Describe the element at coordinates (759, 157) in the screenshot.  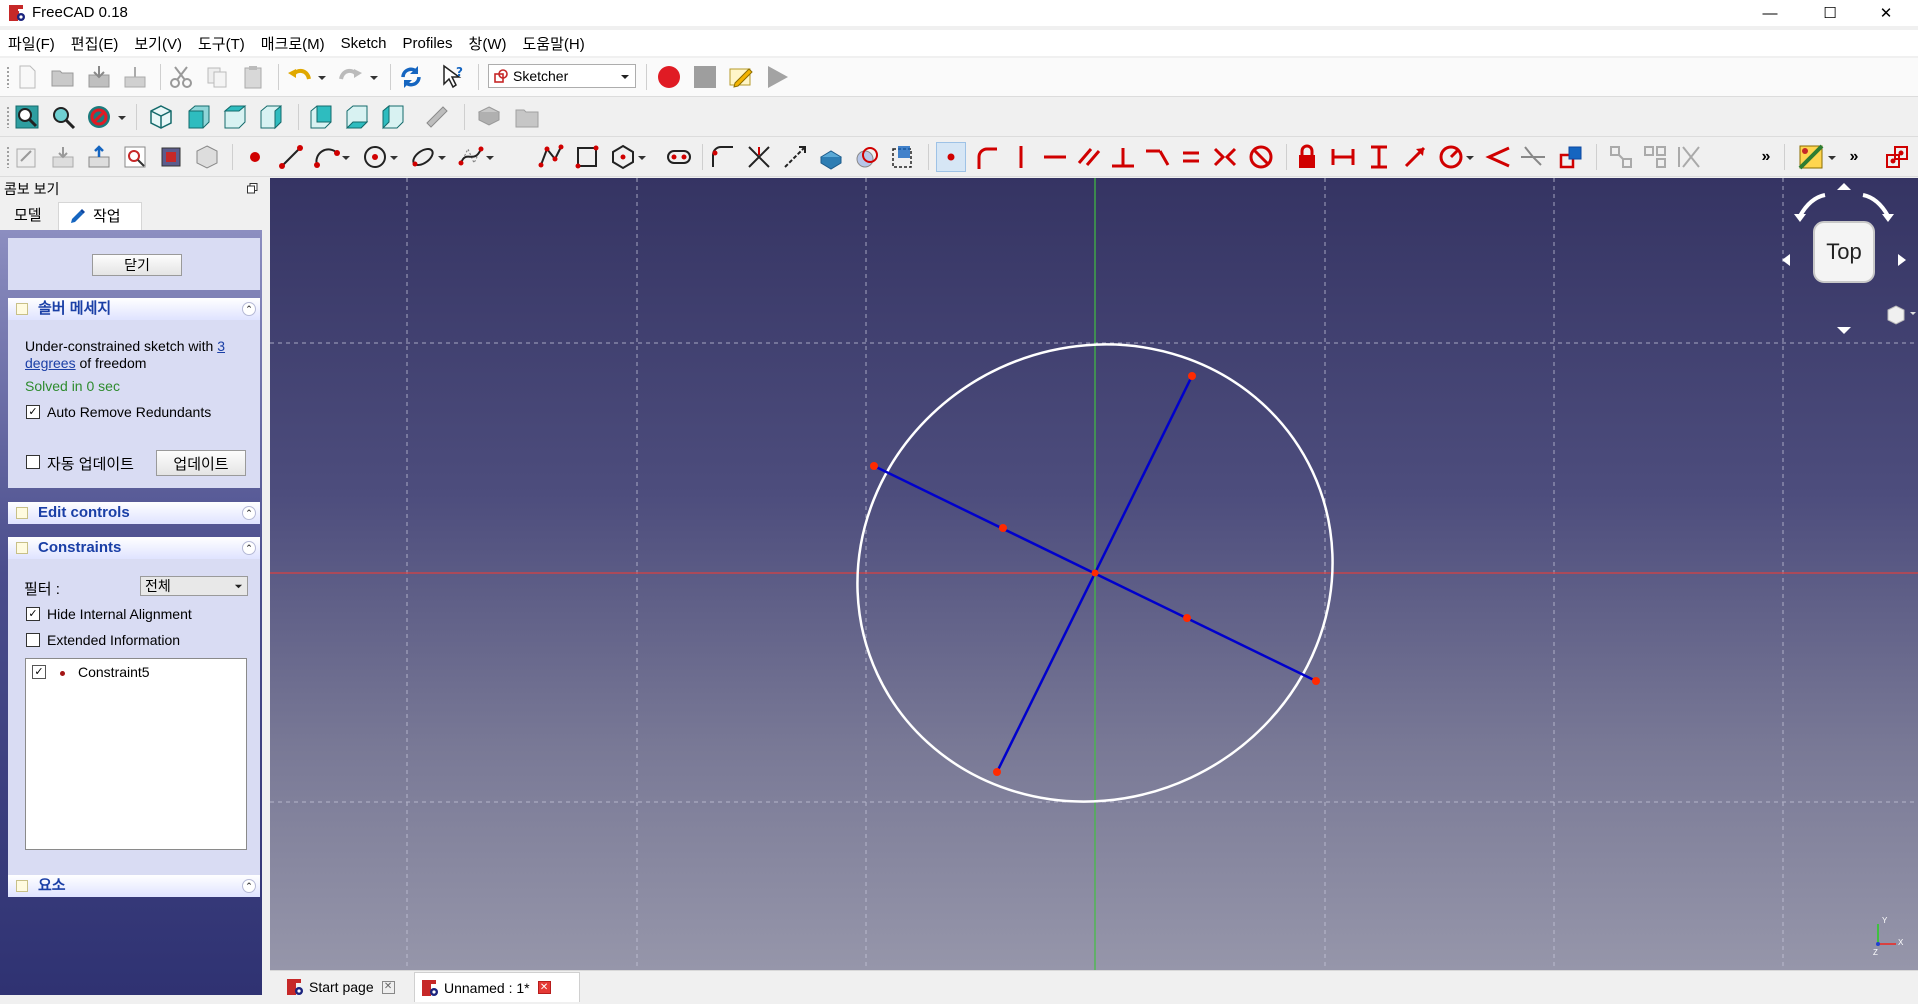
I see `trim-button` at that location.